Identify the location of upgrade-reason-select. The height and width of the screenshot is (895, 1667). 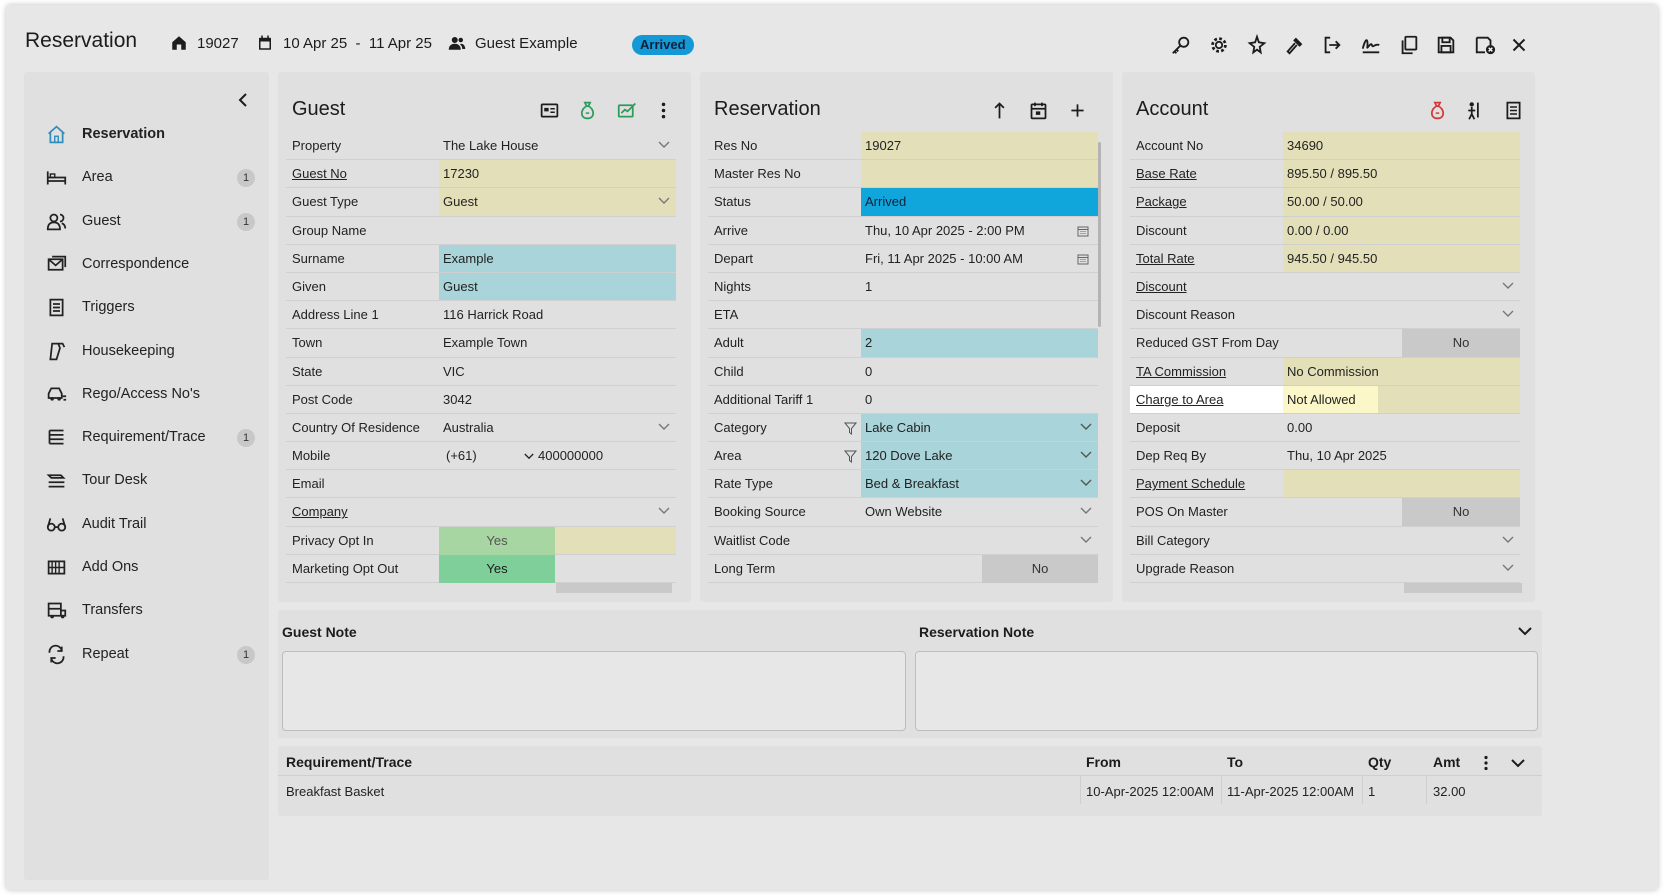
(1401, 568).